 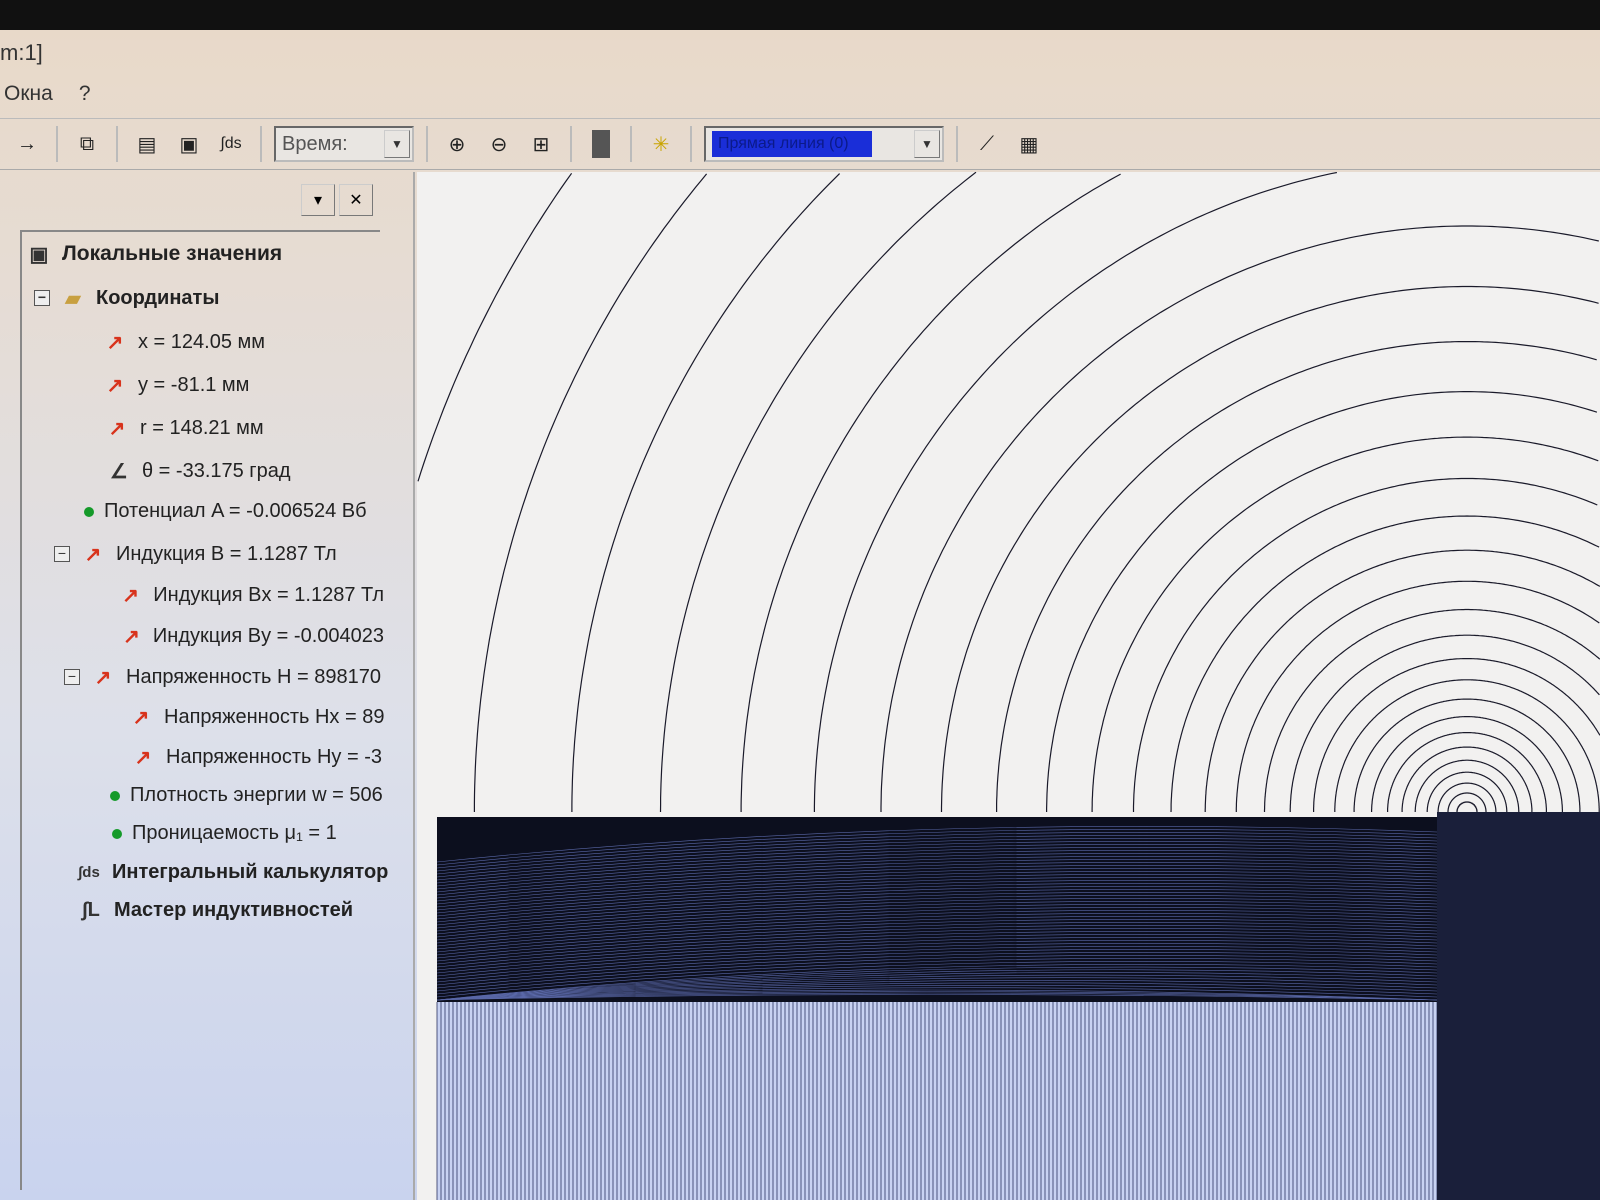 What do you see at coordinates (987, 144) in the screenshot?
I see `plot-icon: ⟋` at bounding box center [987, 144].